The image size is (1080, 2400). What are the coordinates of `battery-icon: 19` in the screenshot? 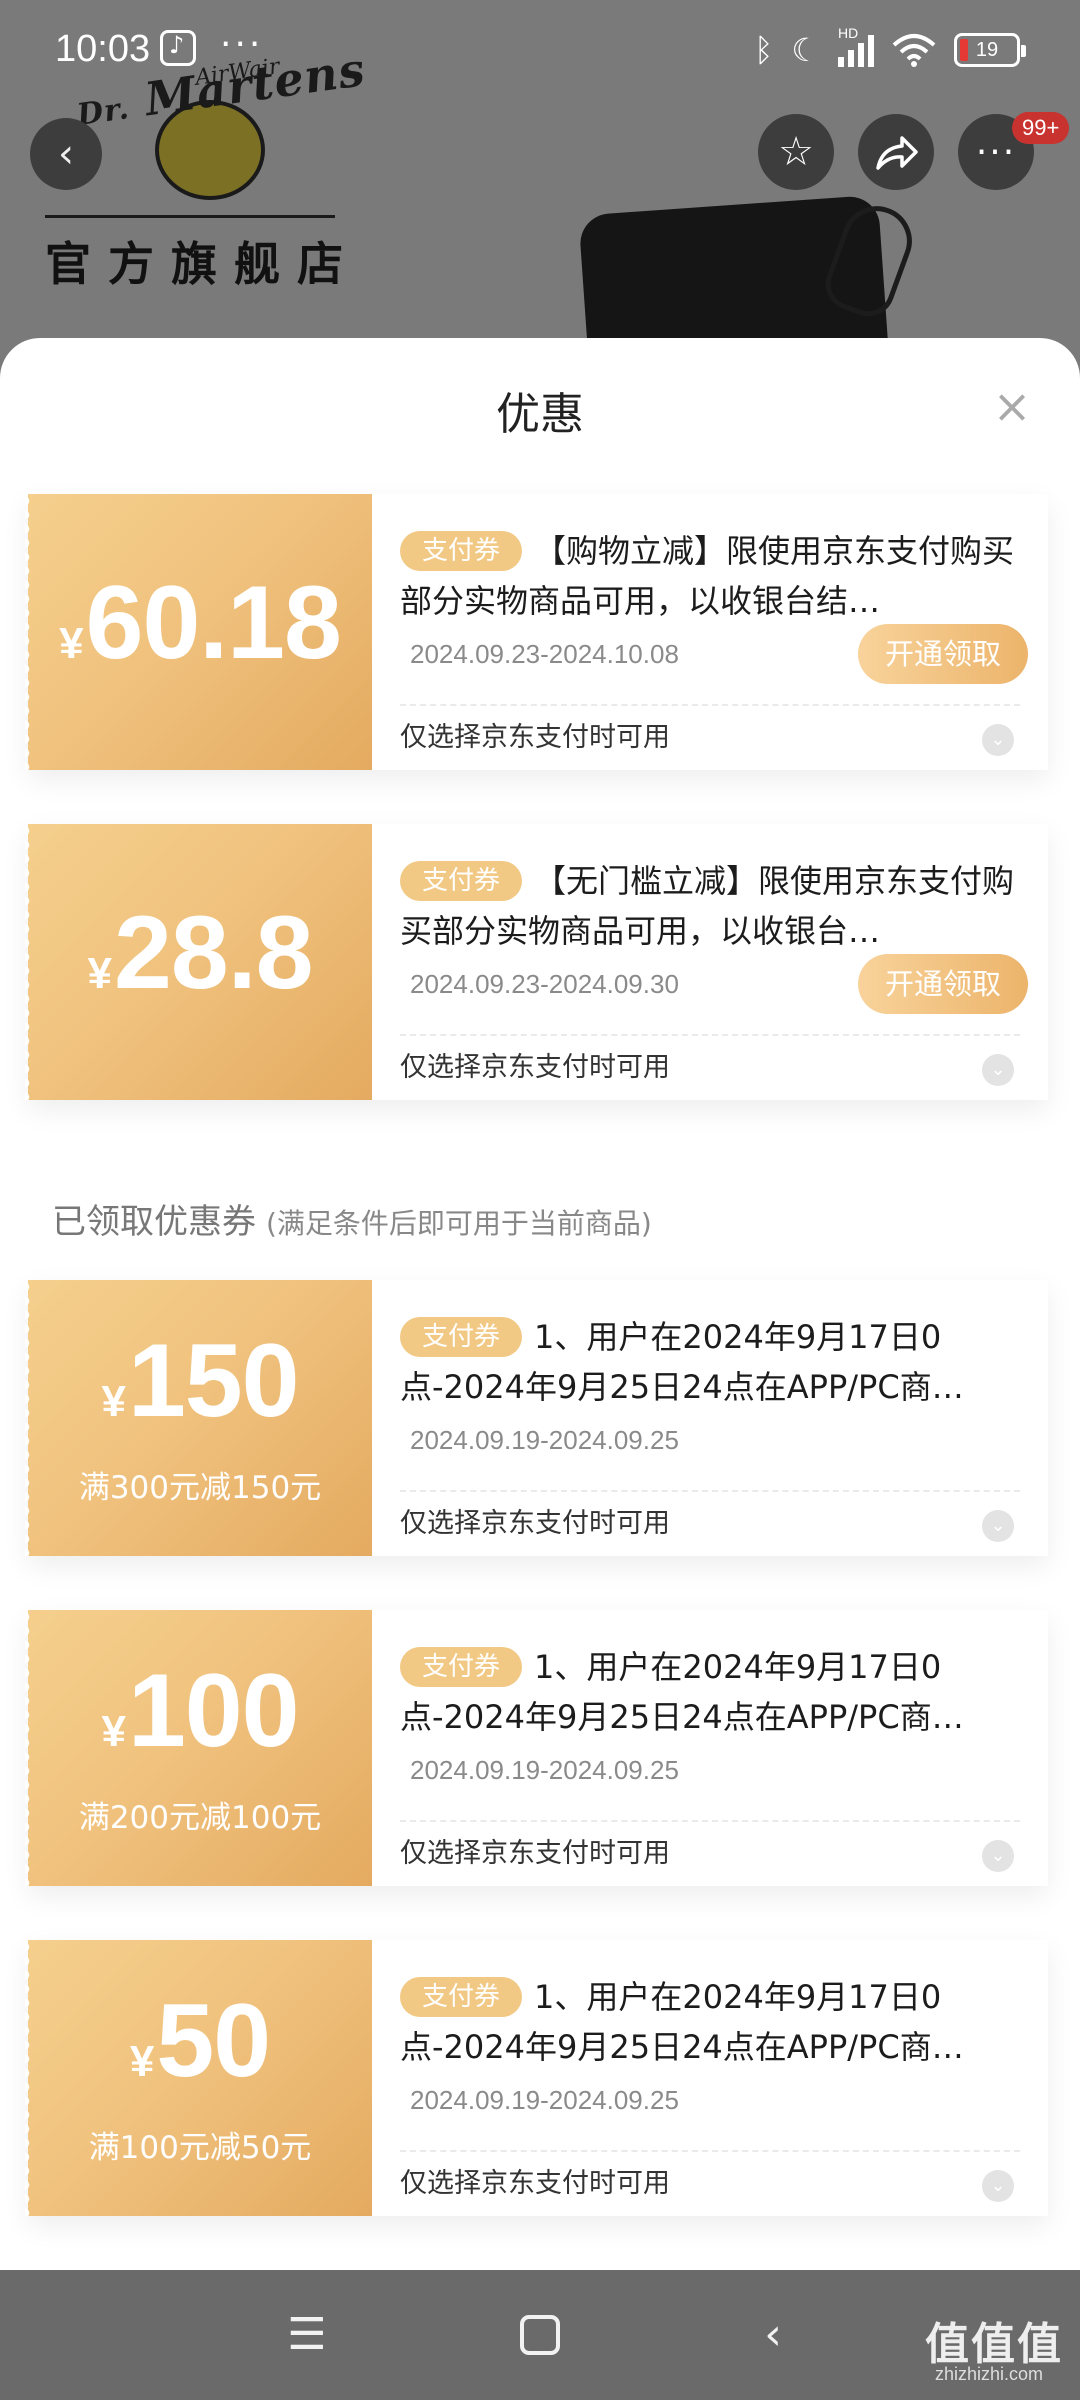 It's located at (990, 50).